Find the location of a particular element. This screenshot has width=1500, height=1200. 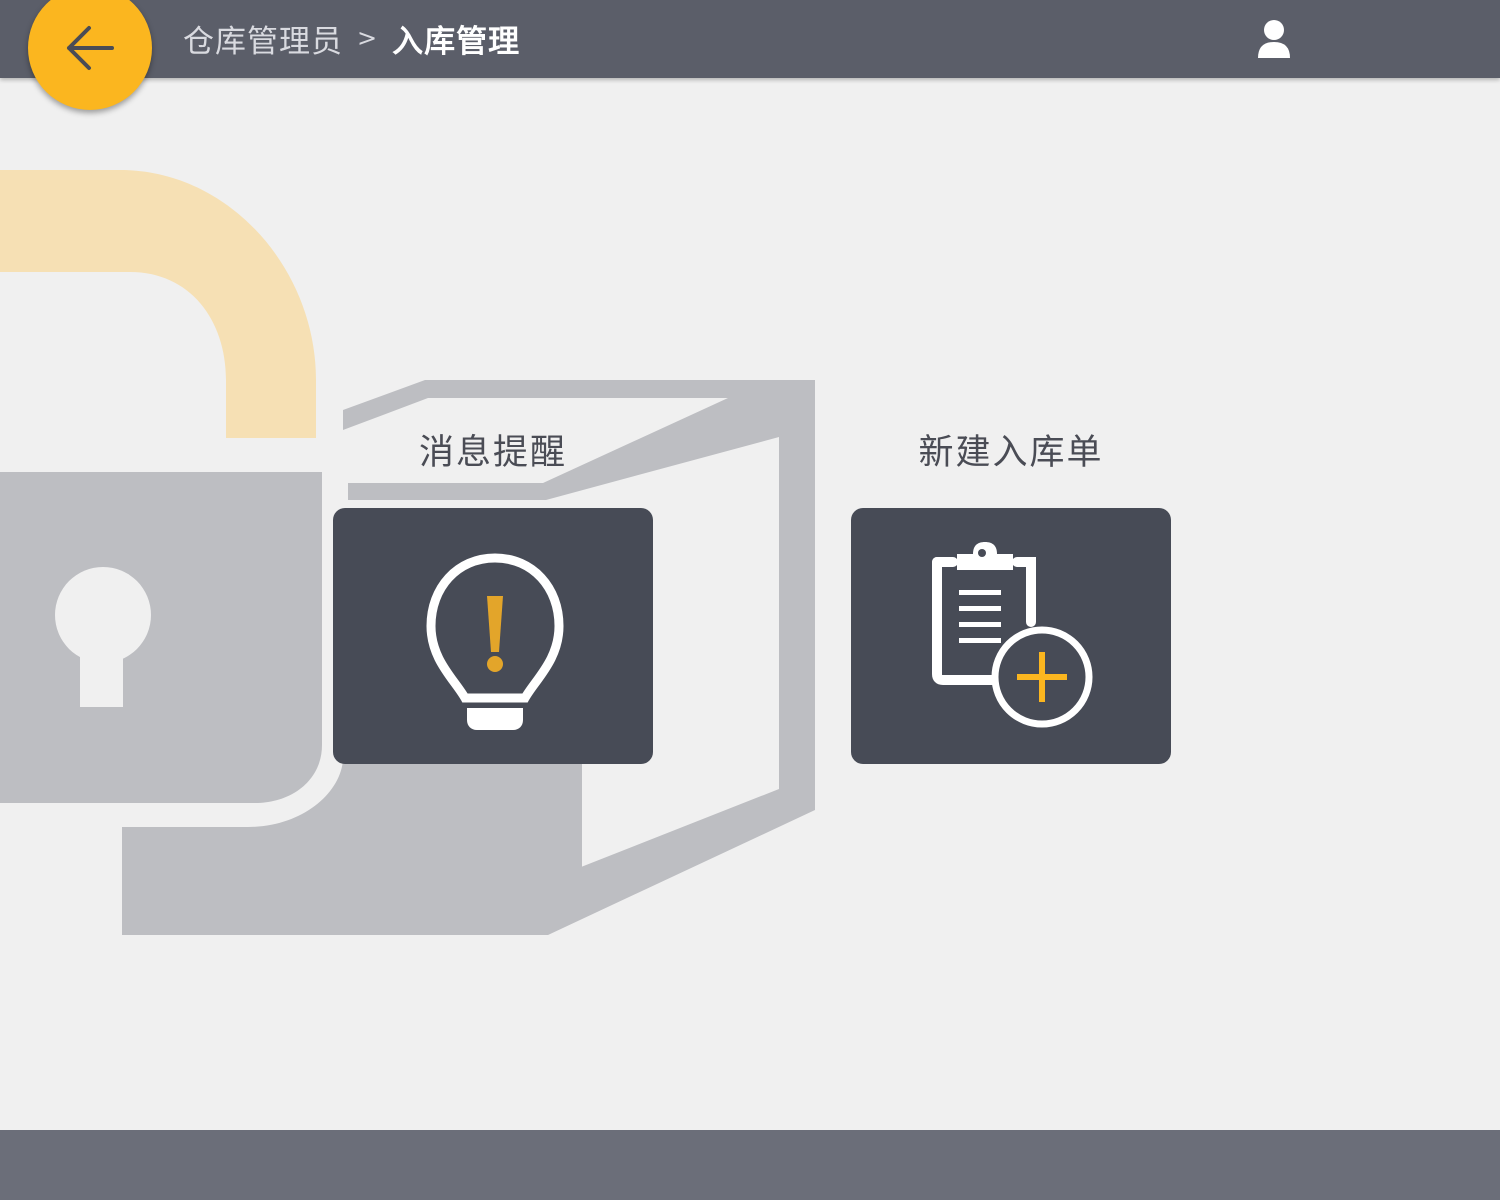

tile-label-message-reminder: 消息提醒 is located at coordinates (492, 453).